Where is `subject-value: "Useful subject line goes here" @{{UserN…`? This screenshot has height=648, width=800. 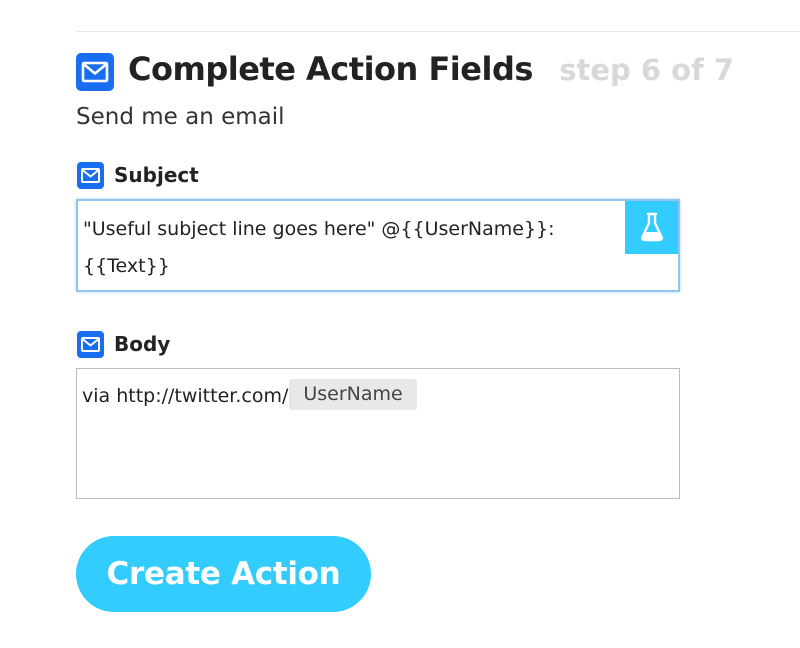
subject-value: "Useful subject line goes here" @{{UserN… is located at coordinates (353, 248).